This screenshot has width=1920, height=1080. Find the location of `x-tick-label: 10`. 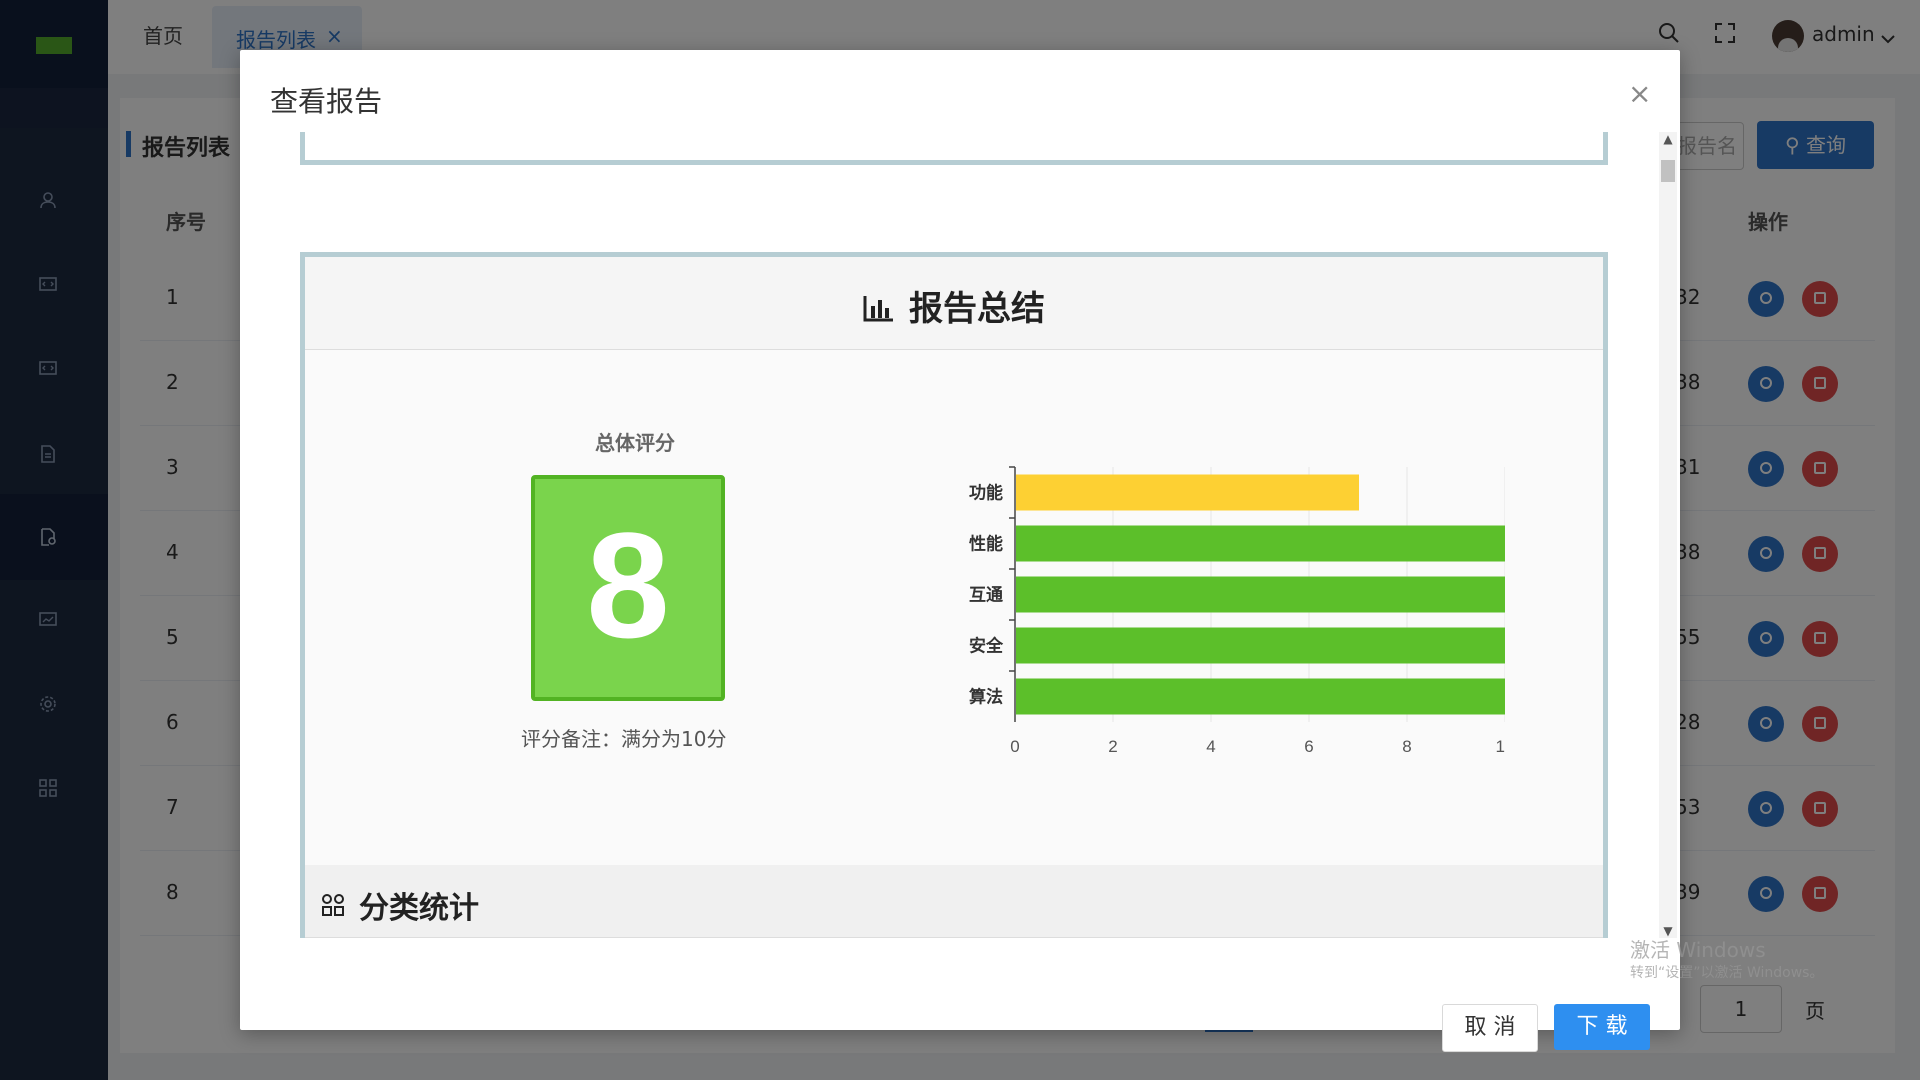

x-tick-label: 10 is located at coordinates (1500, 746).